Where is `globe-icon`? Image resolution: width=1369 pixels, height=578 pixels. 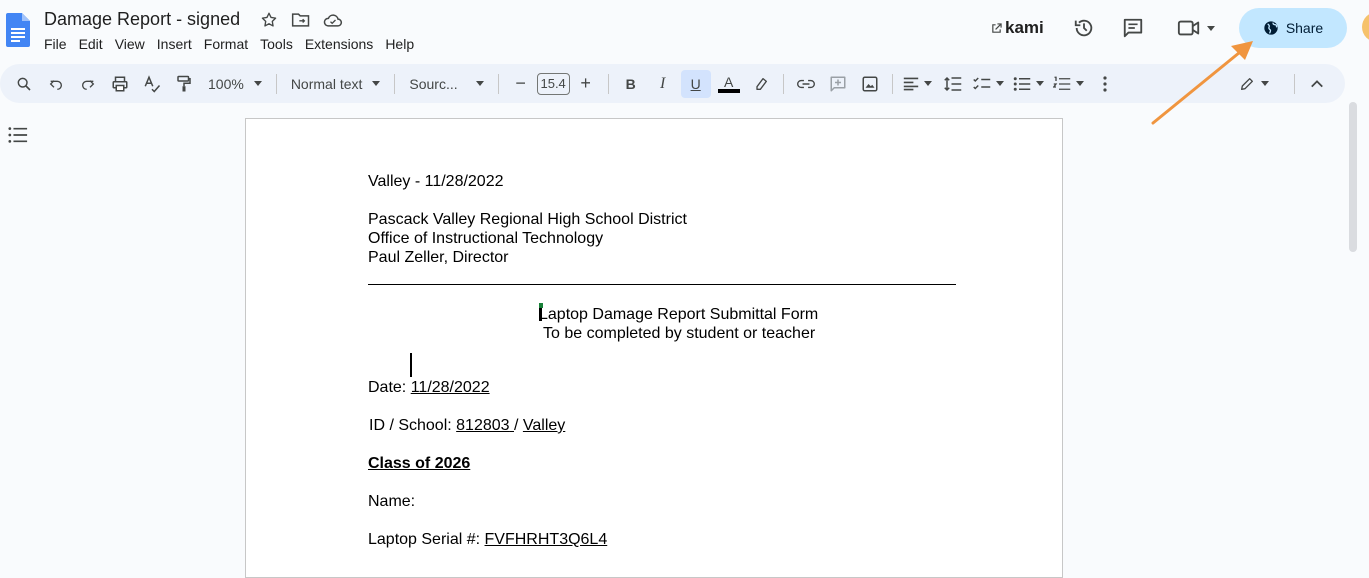
globe-icon is located at coordinates (1271, 28).